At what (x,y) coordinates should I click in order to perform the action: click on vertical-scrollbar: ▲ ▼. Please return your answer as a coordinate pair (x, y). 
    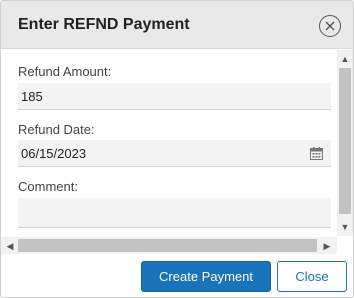
    Looking at the image, I should click on (345, 143).